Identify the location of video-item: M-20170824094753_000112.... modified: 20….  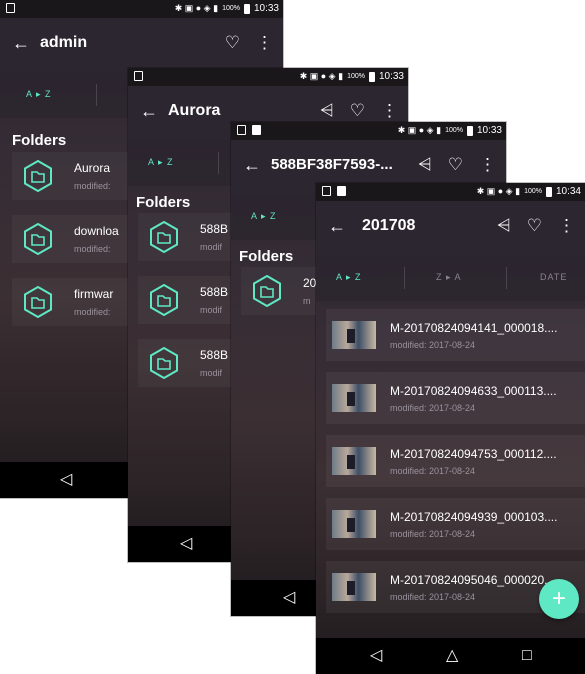
(455, 461).